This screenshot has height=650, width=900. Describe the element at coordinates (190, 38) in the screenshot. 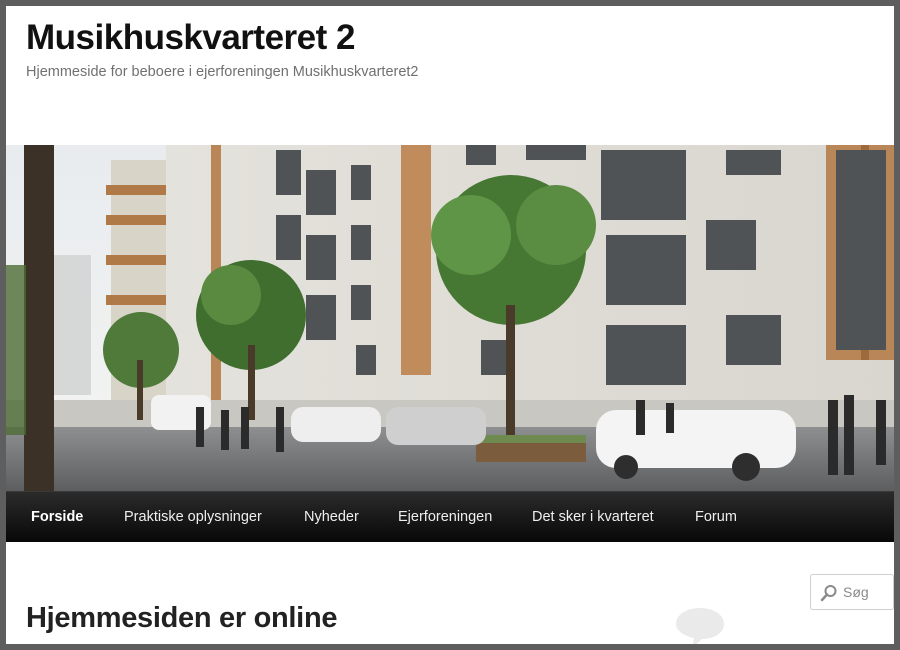

I see `site-title: Musikhuskvarteret 2` at that location.